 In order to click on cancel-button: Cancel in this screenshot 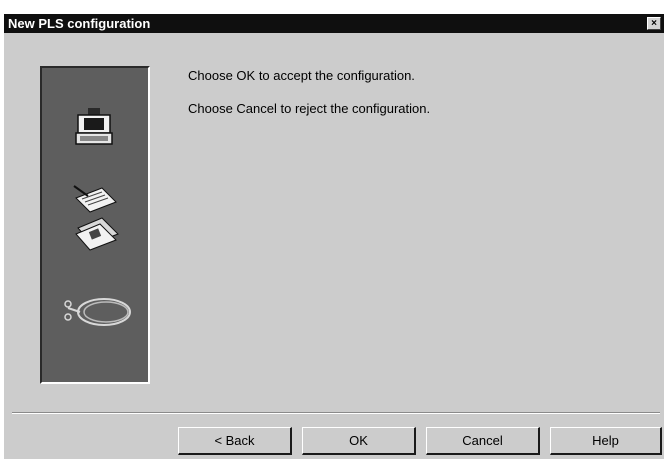, I will do `click(483, 441)`.